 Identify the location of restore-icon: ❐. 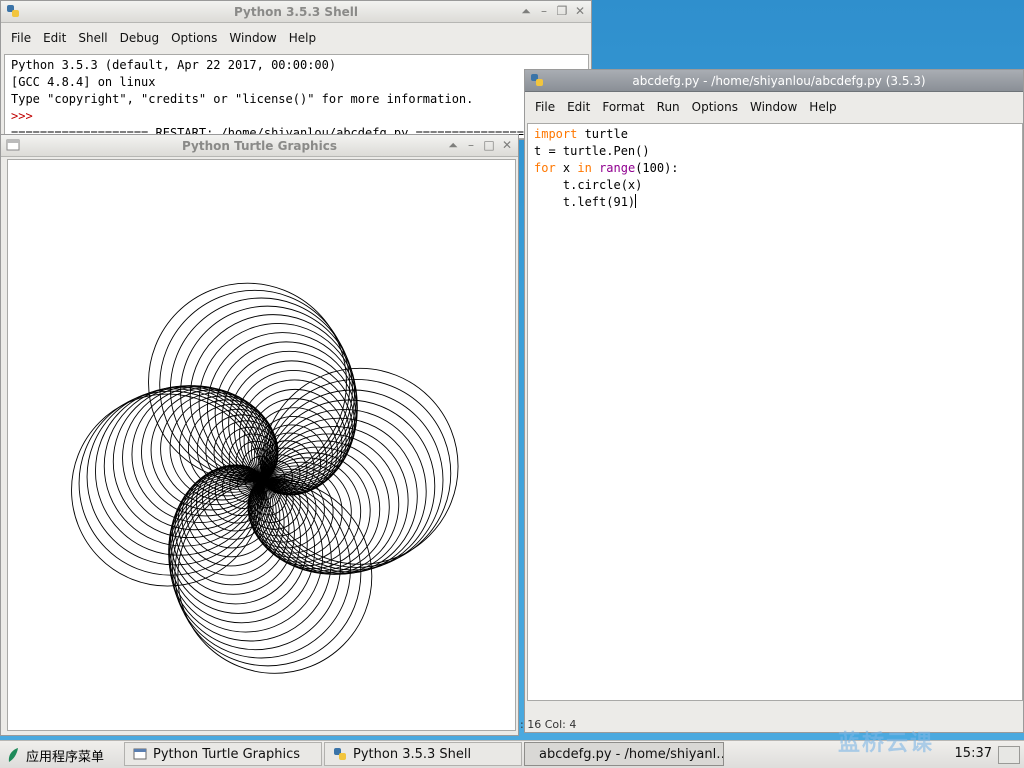
(562, 11).